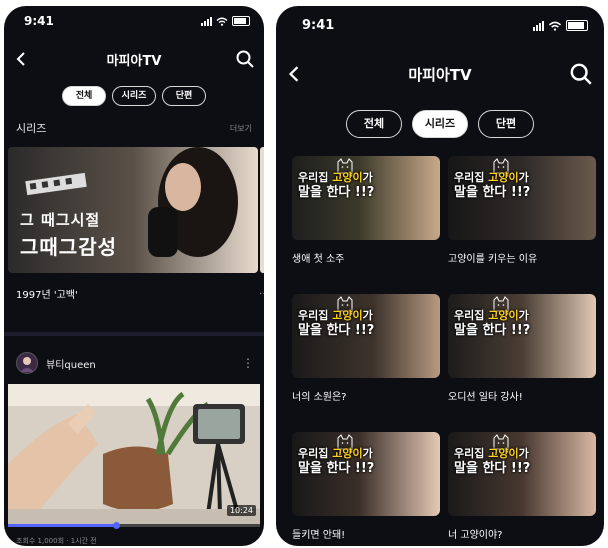  Describe the element at coordinates (56, 541) in the screenshot. I see `video-meta: 조회수 1,000회 · 1시간 전` at that location.